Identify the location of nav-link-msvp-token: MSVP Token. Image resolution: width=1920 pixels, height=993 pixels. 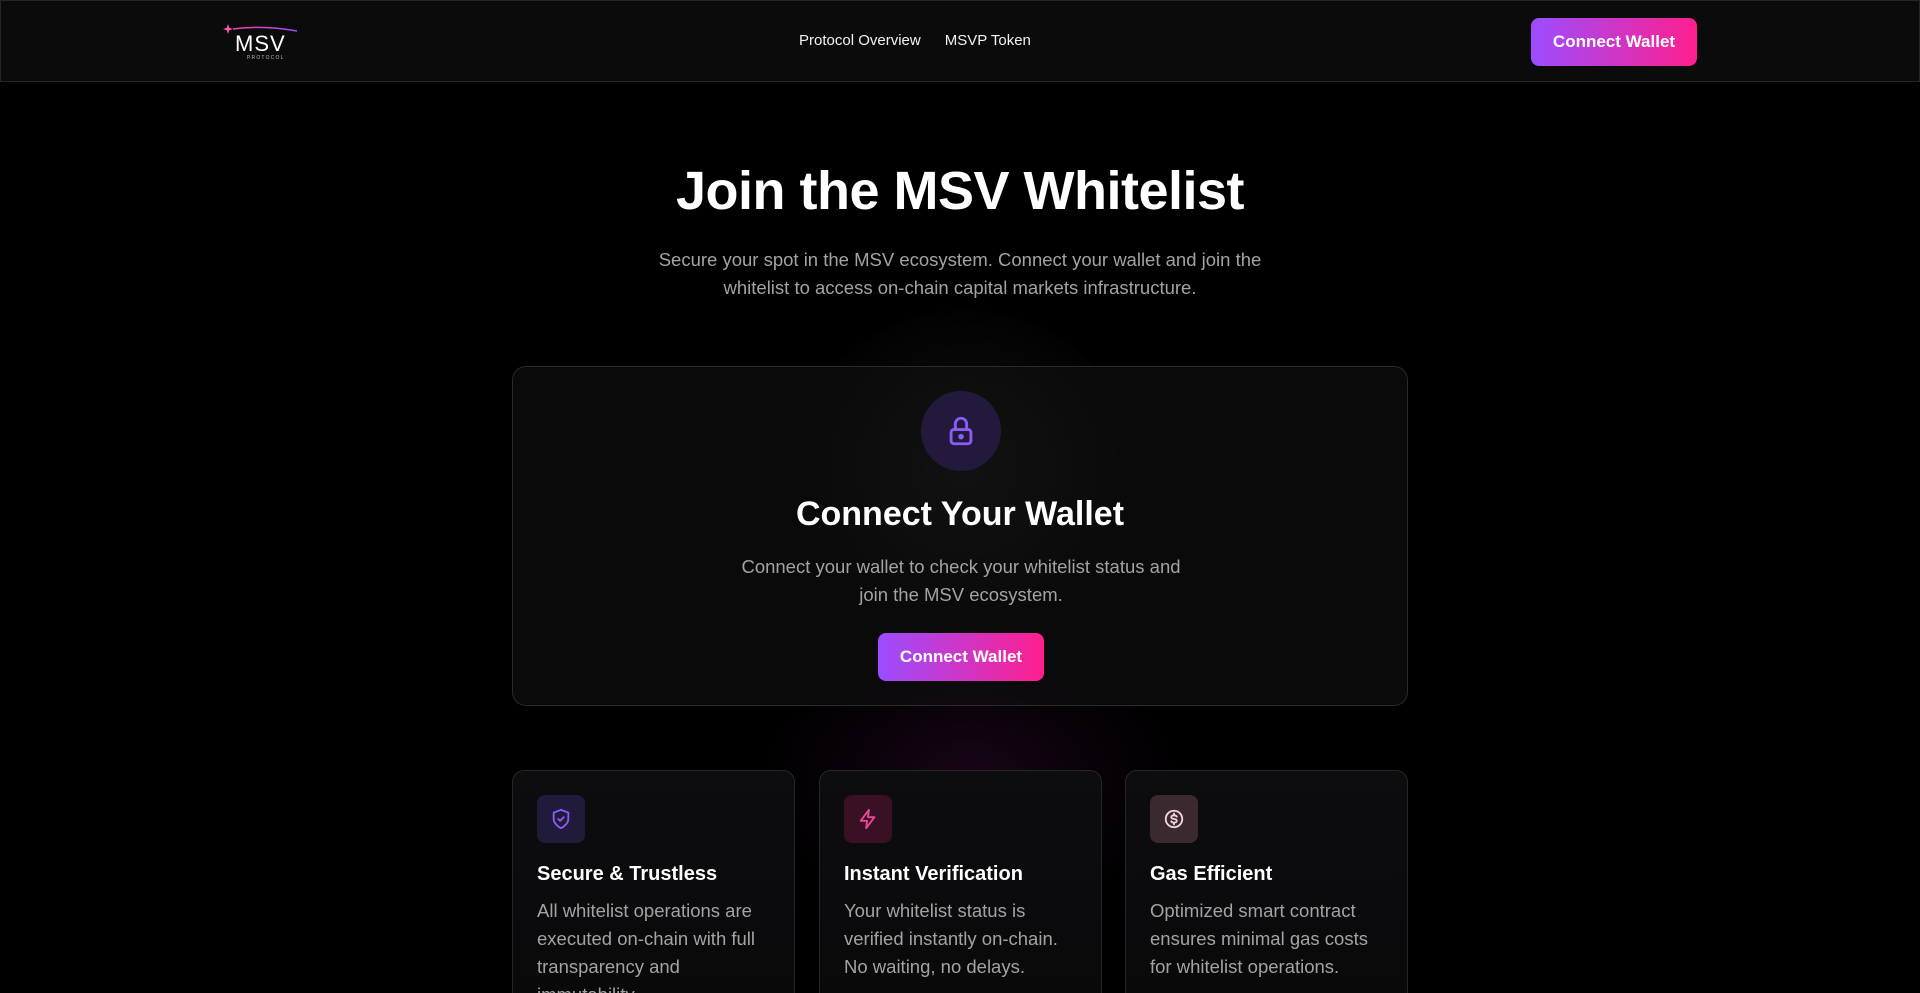
(988, 40).